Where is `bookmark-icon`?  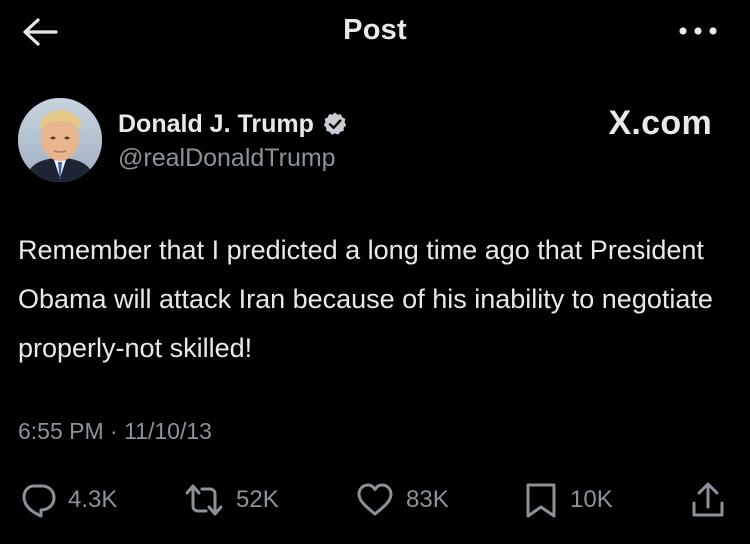 bookmark-icon is located at coordinates (541, 500).